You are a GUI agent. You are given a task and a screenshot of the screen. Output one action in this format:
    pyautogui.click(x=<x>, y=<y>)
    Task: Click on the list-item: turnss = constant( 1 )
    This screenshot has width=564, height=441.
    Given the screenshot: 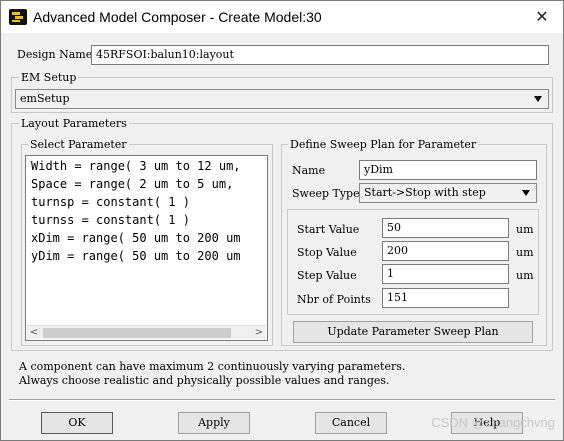 What is the action you would take?
    pyautogui.click(x=110, y=220)
    